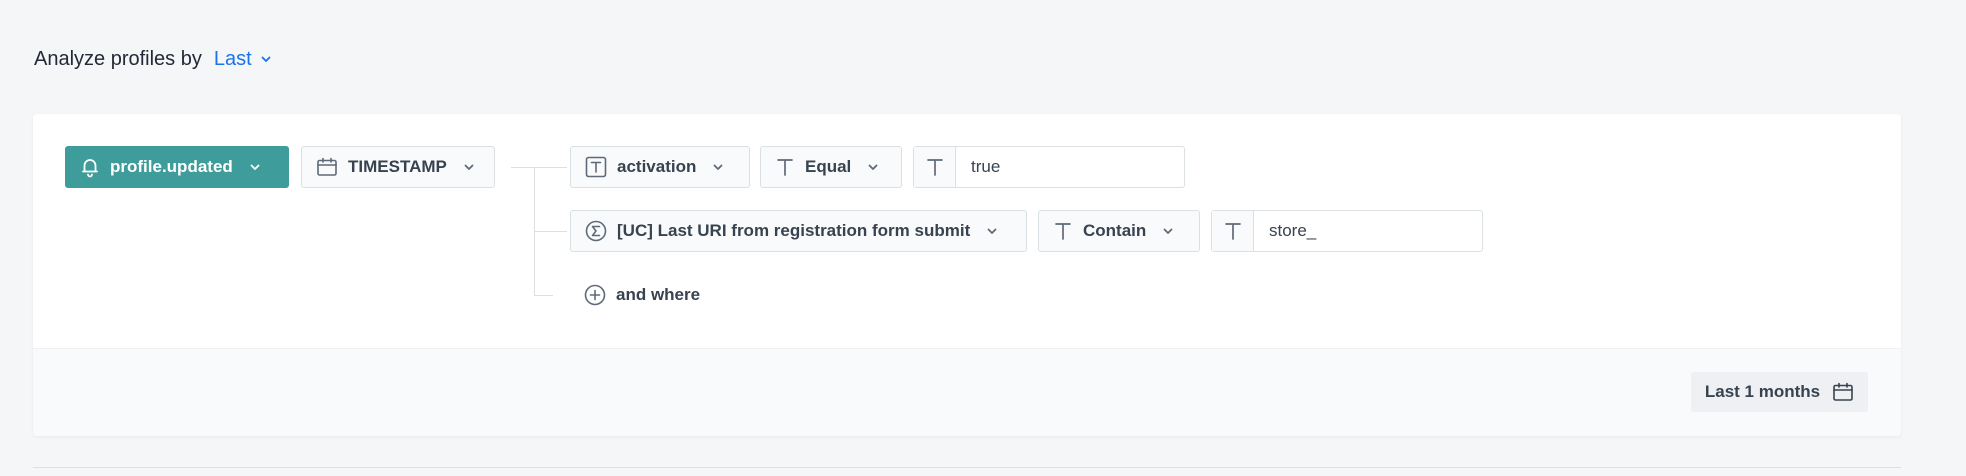 The height and width of the screenshot is (476, 1966). I want to click on text-type-icon, so click(596, 167).